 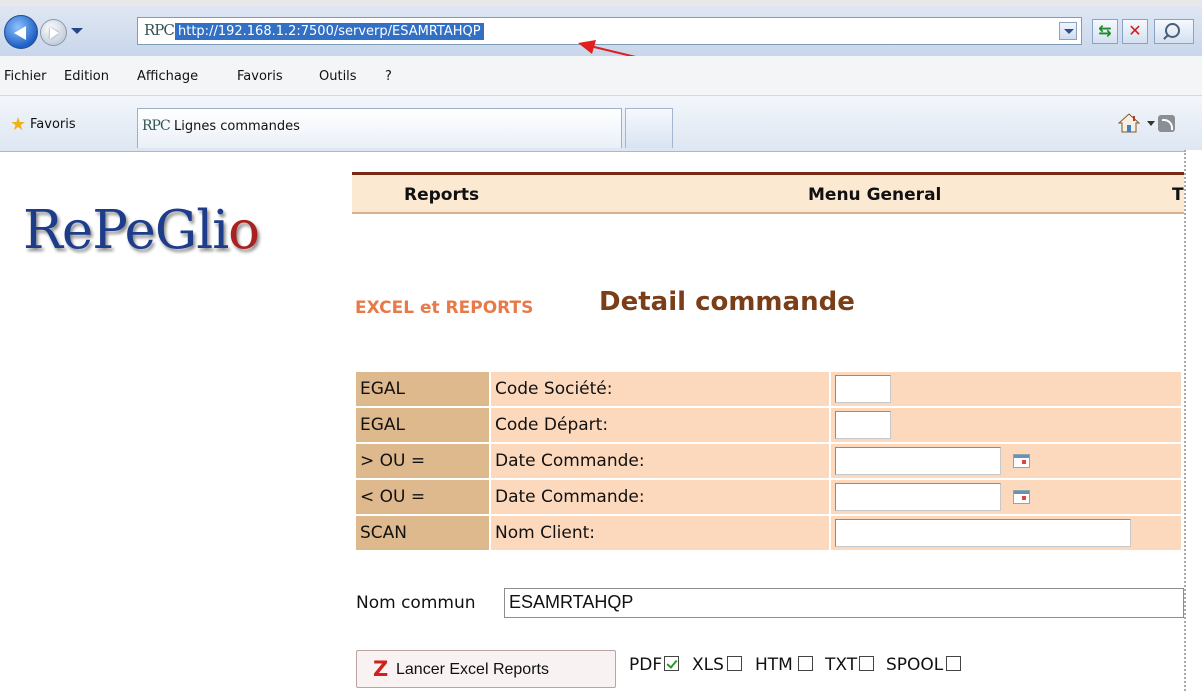 I want to click on tab-label: Lignes commandes, so click(x=237, y=126).